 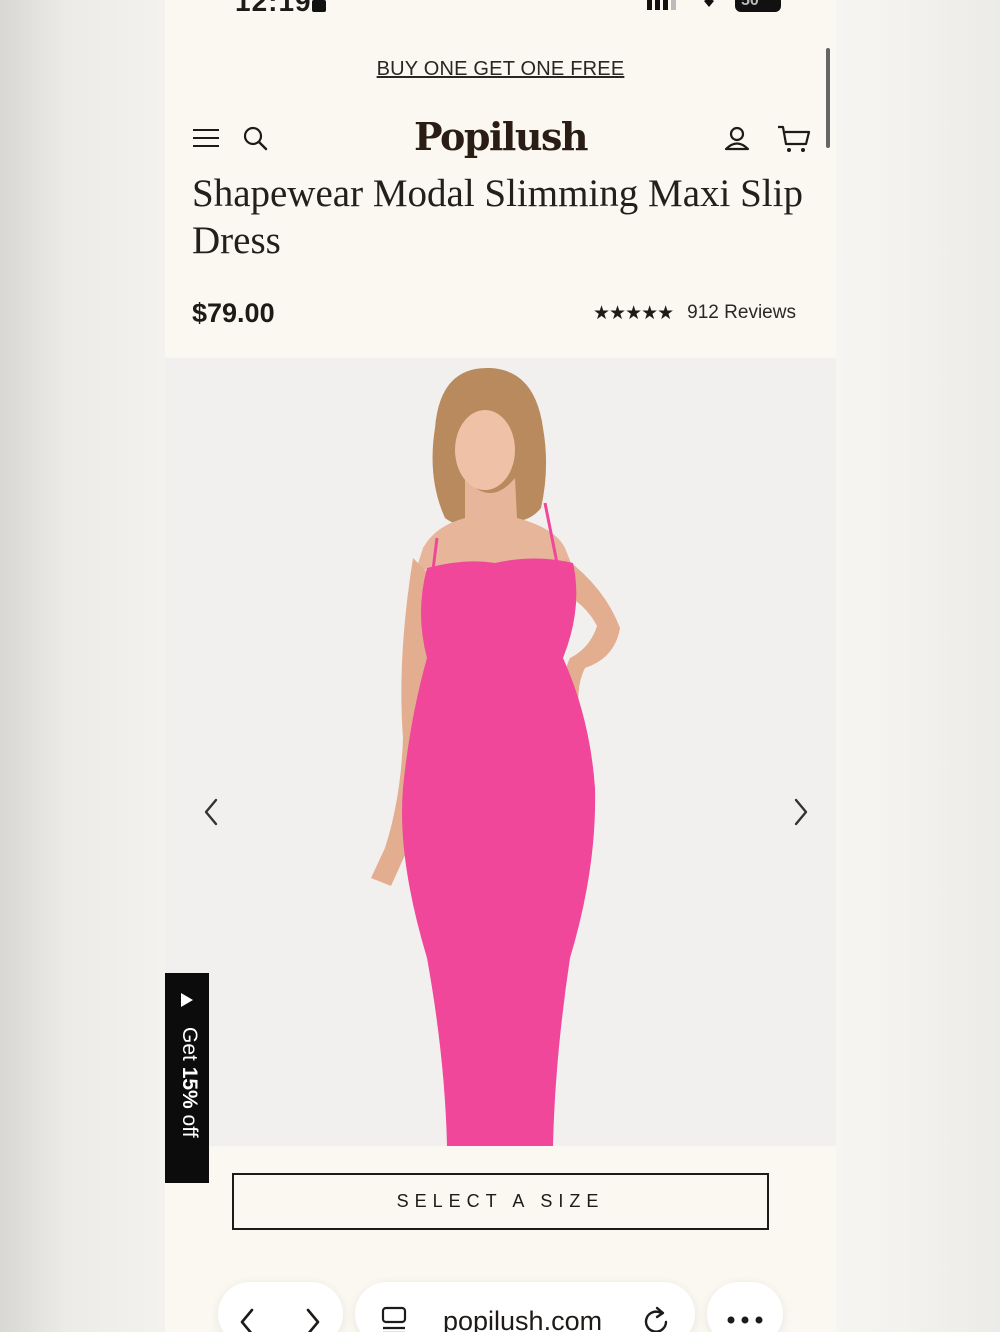 What do you see at coordinates (233, 313) in the screenshot?
I see `product-price: $79.00` at bounding box center [233, 313].